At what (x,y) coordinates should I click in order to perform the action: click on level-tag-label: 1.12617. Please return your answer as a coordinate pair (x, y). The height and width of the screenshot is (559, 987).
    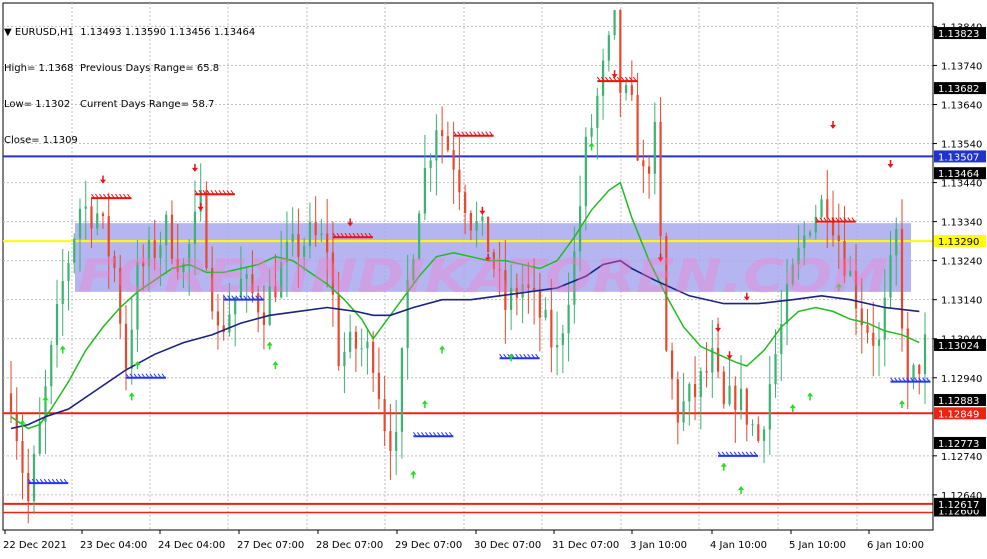
    Looking at the image, I should click on (958, 505).